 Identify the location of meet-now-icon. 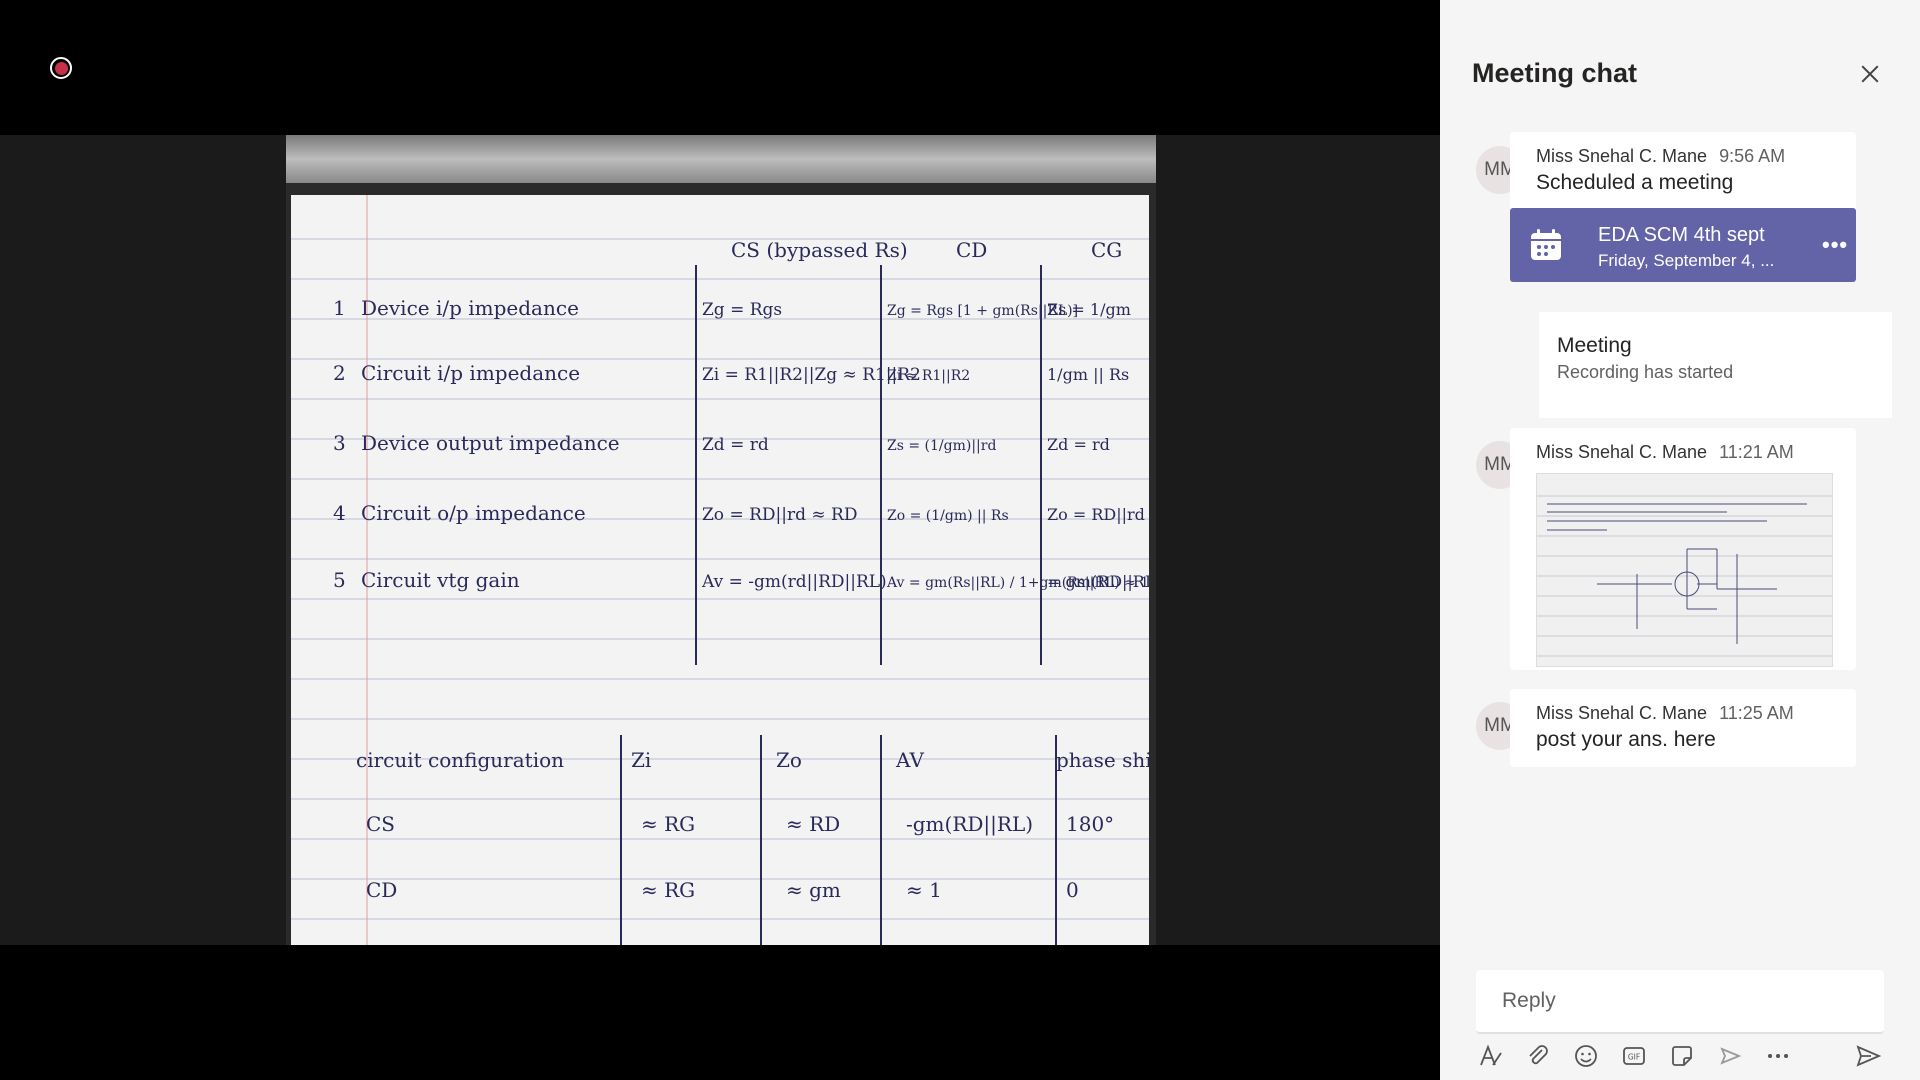
(1730, 1056).